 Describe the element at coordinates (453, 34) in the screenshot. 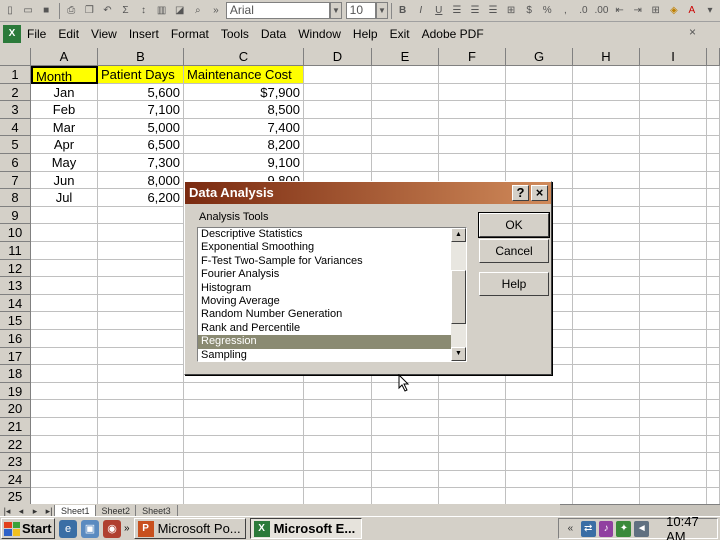

I see `menu-adobe-pdf: Adobe PDF` at that location.